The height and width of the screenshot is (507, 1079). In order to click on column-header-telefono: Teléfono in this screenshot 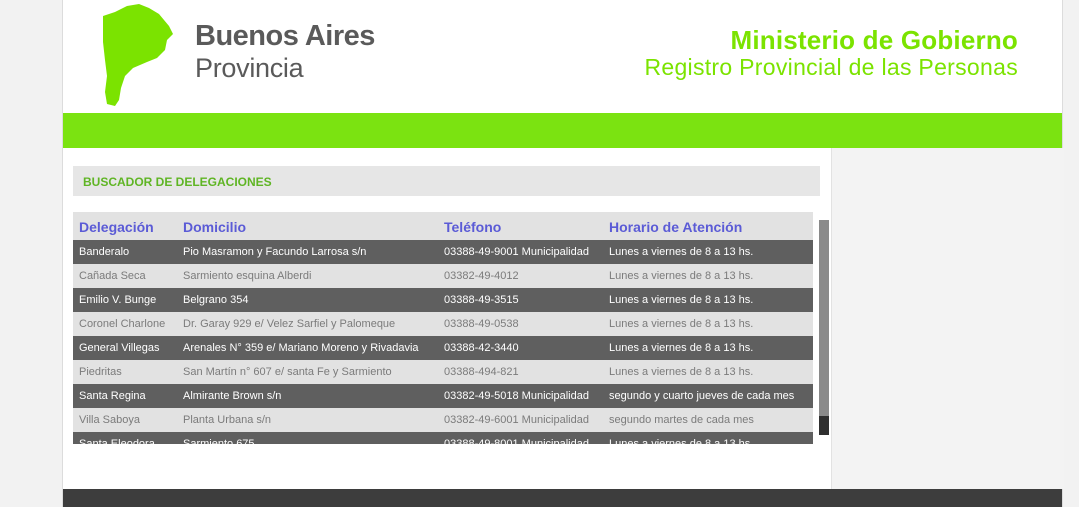, I will do `click(520, 226)`.